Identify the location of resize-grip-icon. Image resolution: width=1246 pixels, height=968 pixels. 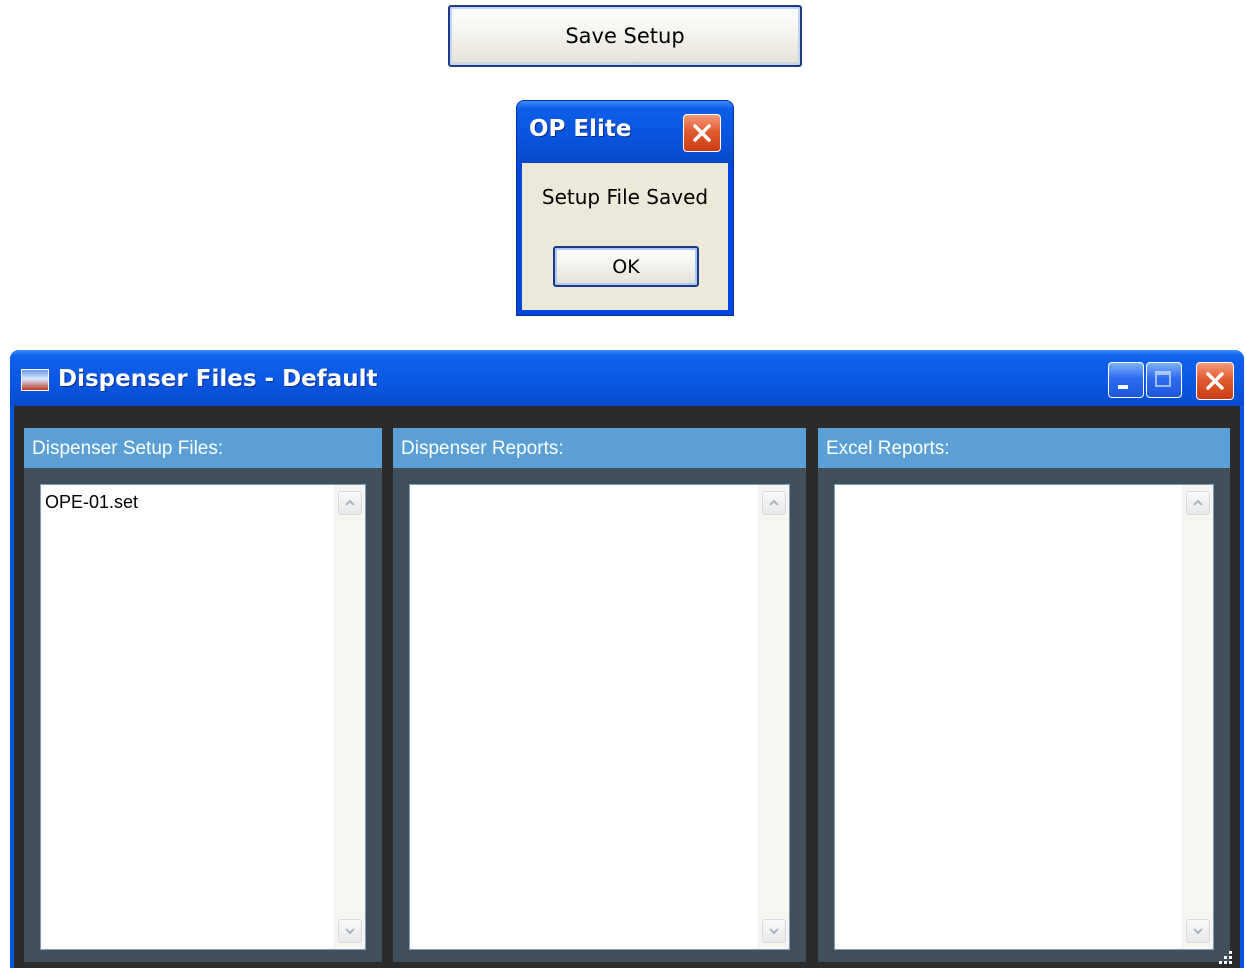
(1225, 957).